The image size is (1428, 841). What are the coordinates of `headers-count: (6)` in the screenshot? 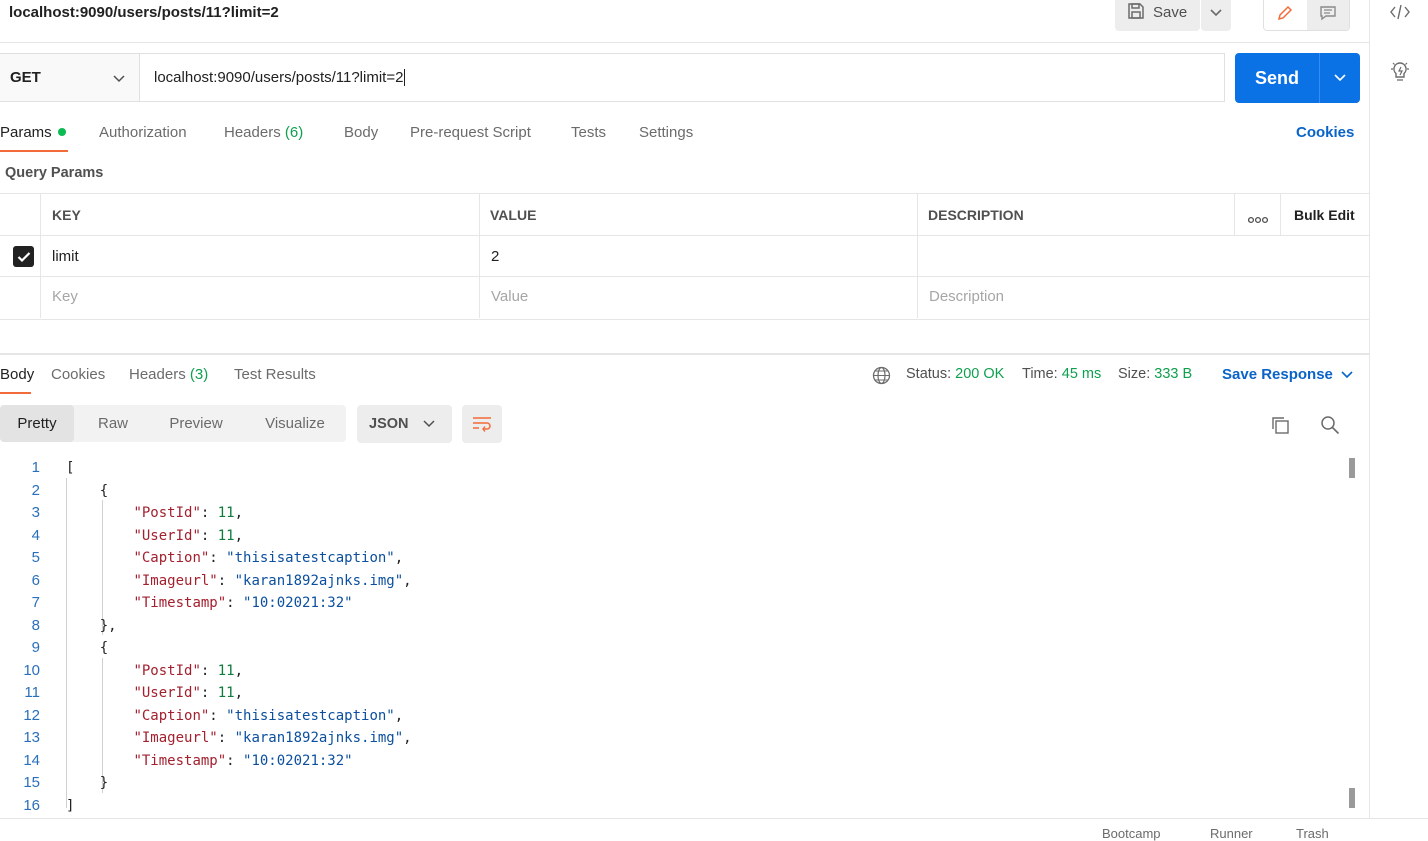 It's located at (294, 132).